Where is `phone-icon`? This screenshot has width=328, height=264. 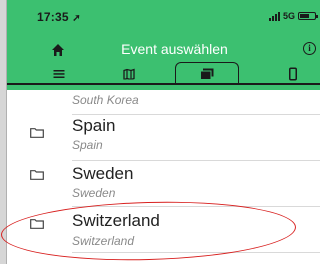
phone-icon is located at coordinates (293, 74).